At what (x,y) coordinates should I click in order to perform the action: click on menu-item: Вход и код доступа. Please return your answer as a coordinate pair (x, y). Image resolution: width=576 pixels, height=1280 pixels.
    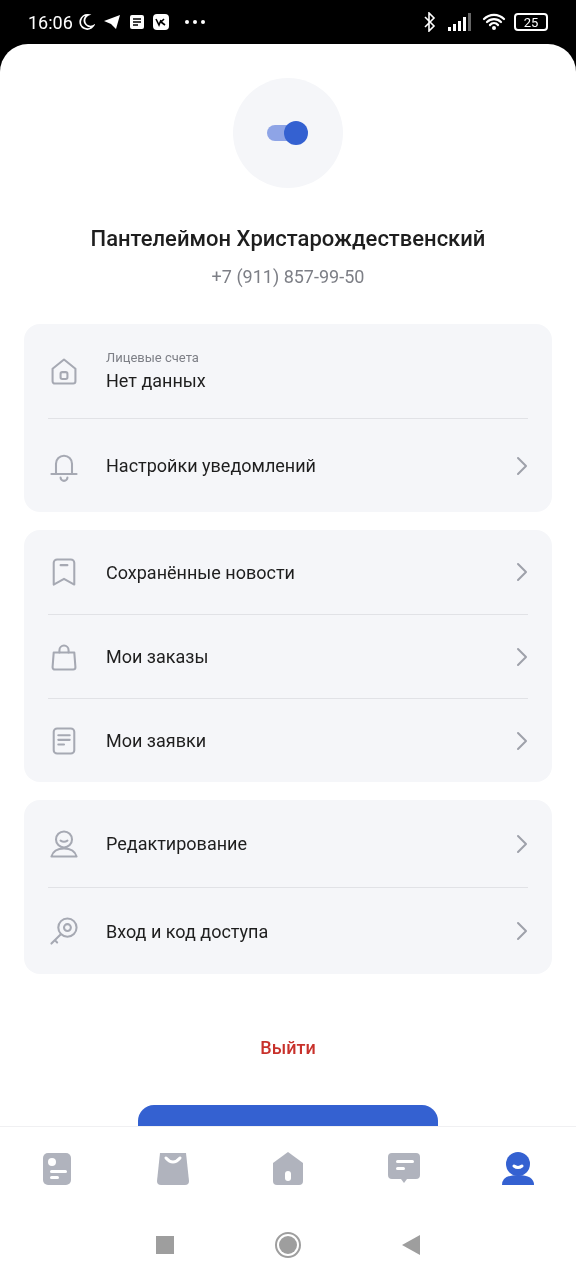
    Looking at the image, I should click on (288, 930).